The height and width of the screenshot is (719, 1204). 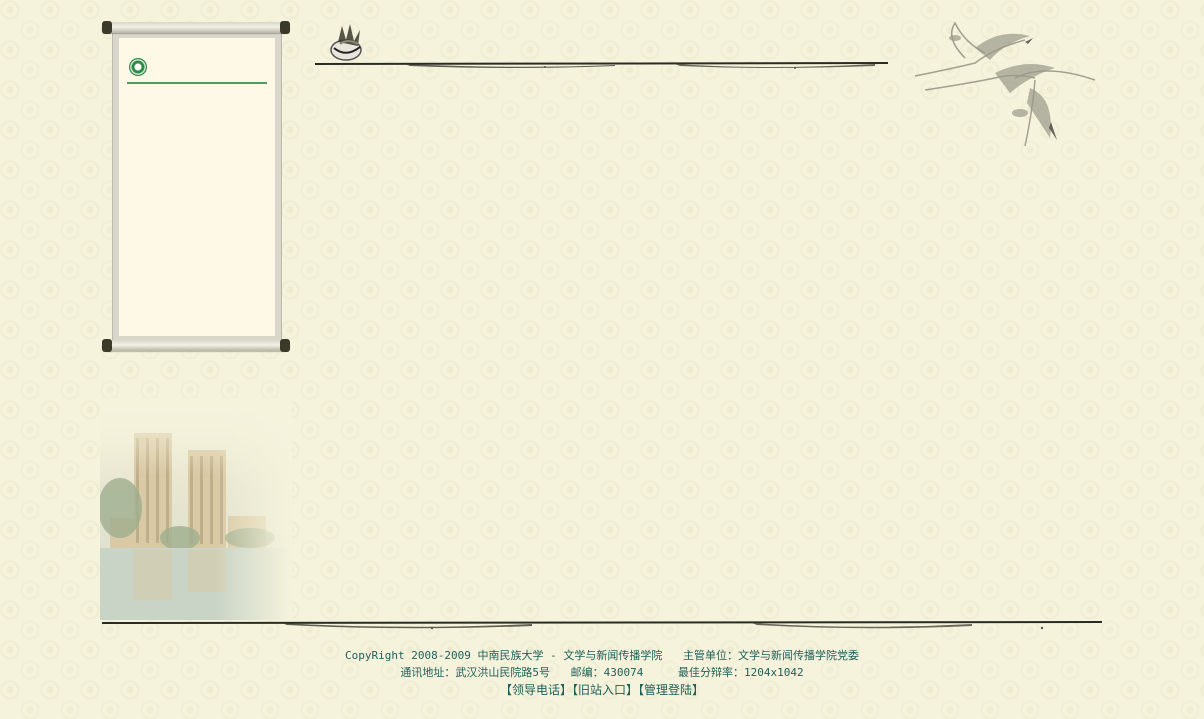 I want to click on cranes-painting, so click(x=1005, y=84).